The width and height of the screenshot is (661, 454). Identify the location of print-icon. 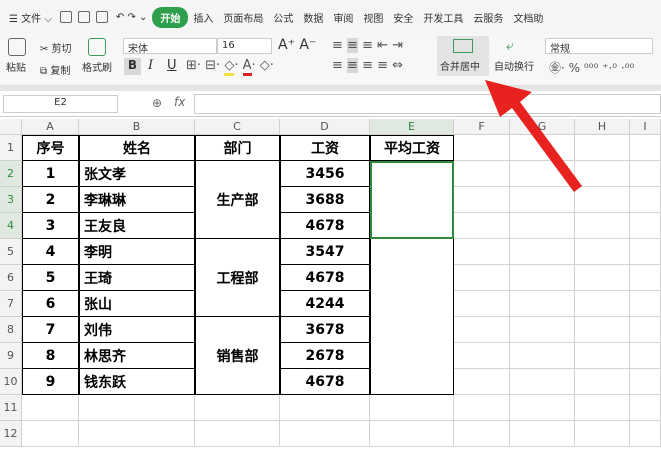
(83, 17).